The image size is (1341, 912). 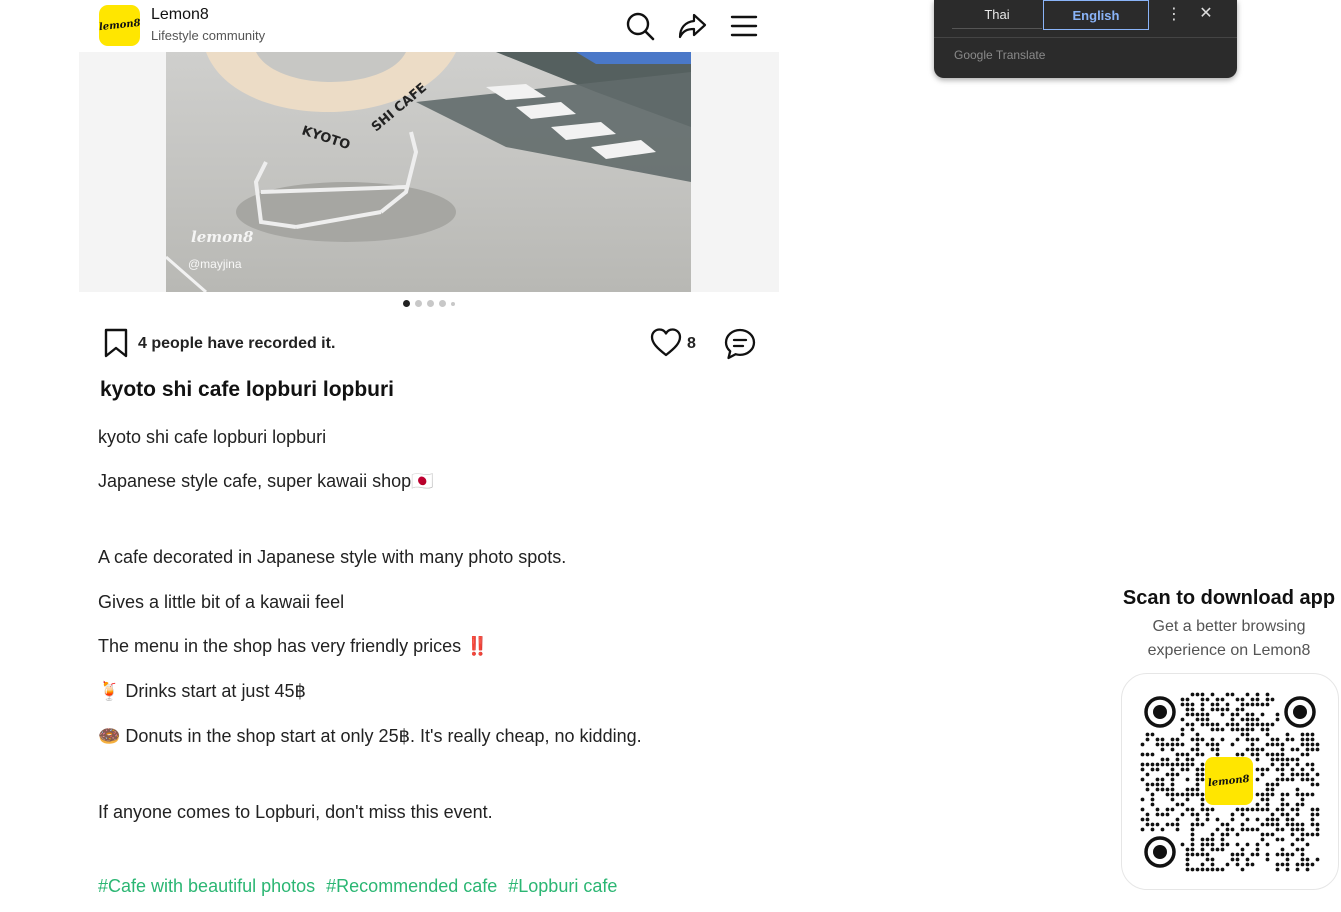 What do you see at coordinates (1206, 13) in the screenshot?
I see `close-icon: ✕` at bounding box center [1206, 13].